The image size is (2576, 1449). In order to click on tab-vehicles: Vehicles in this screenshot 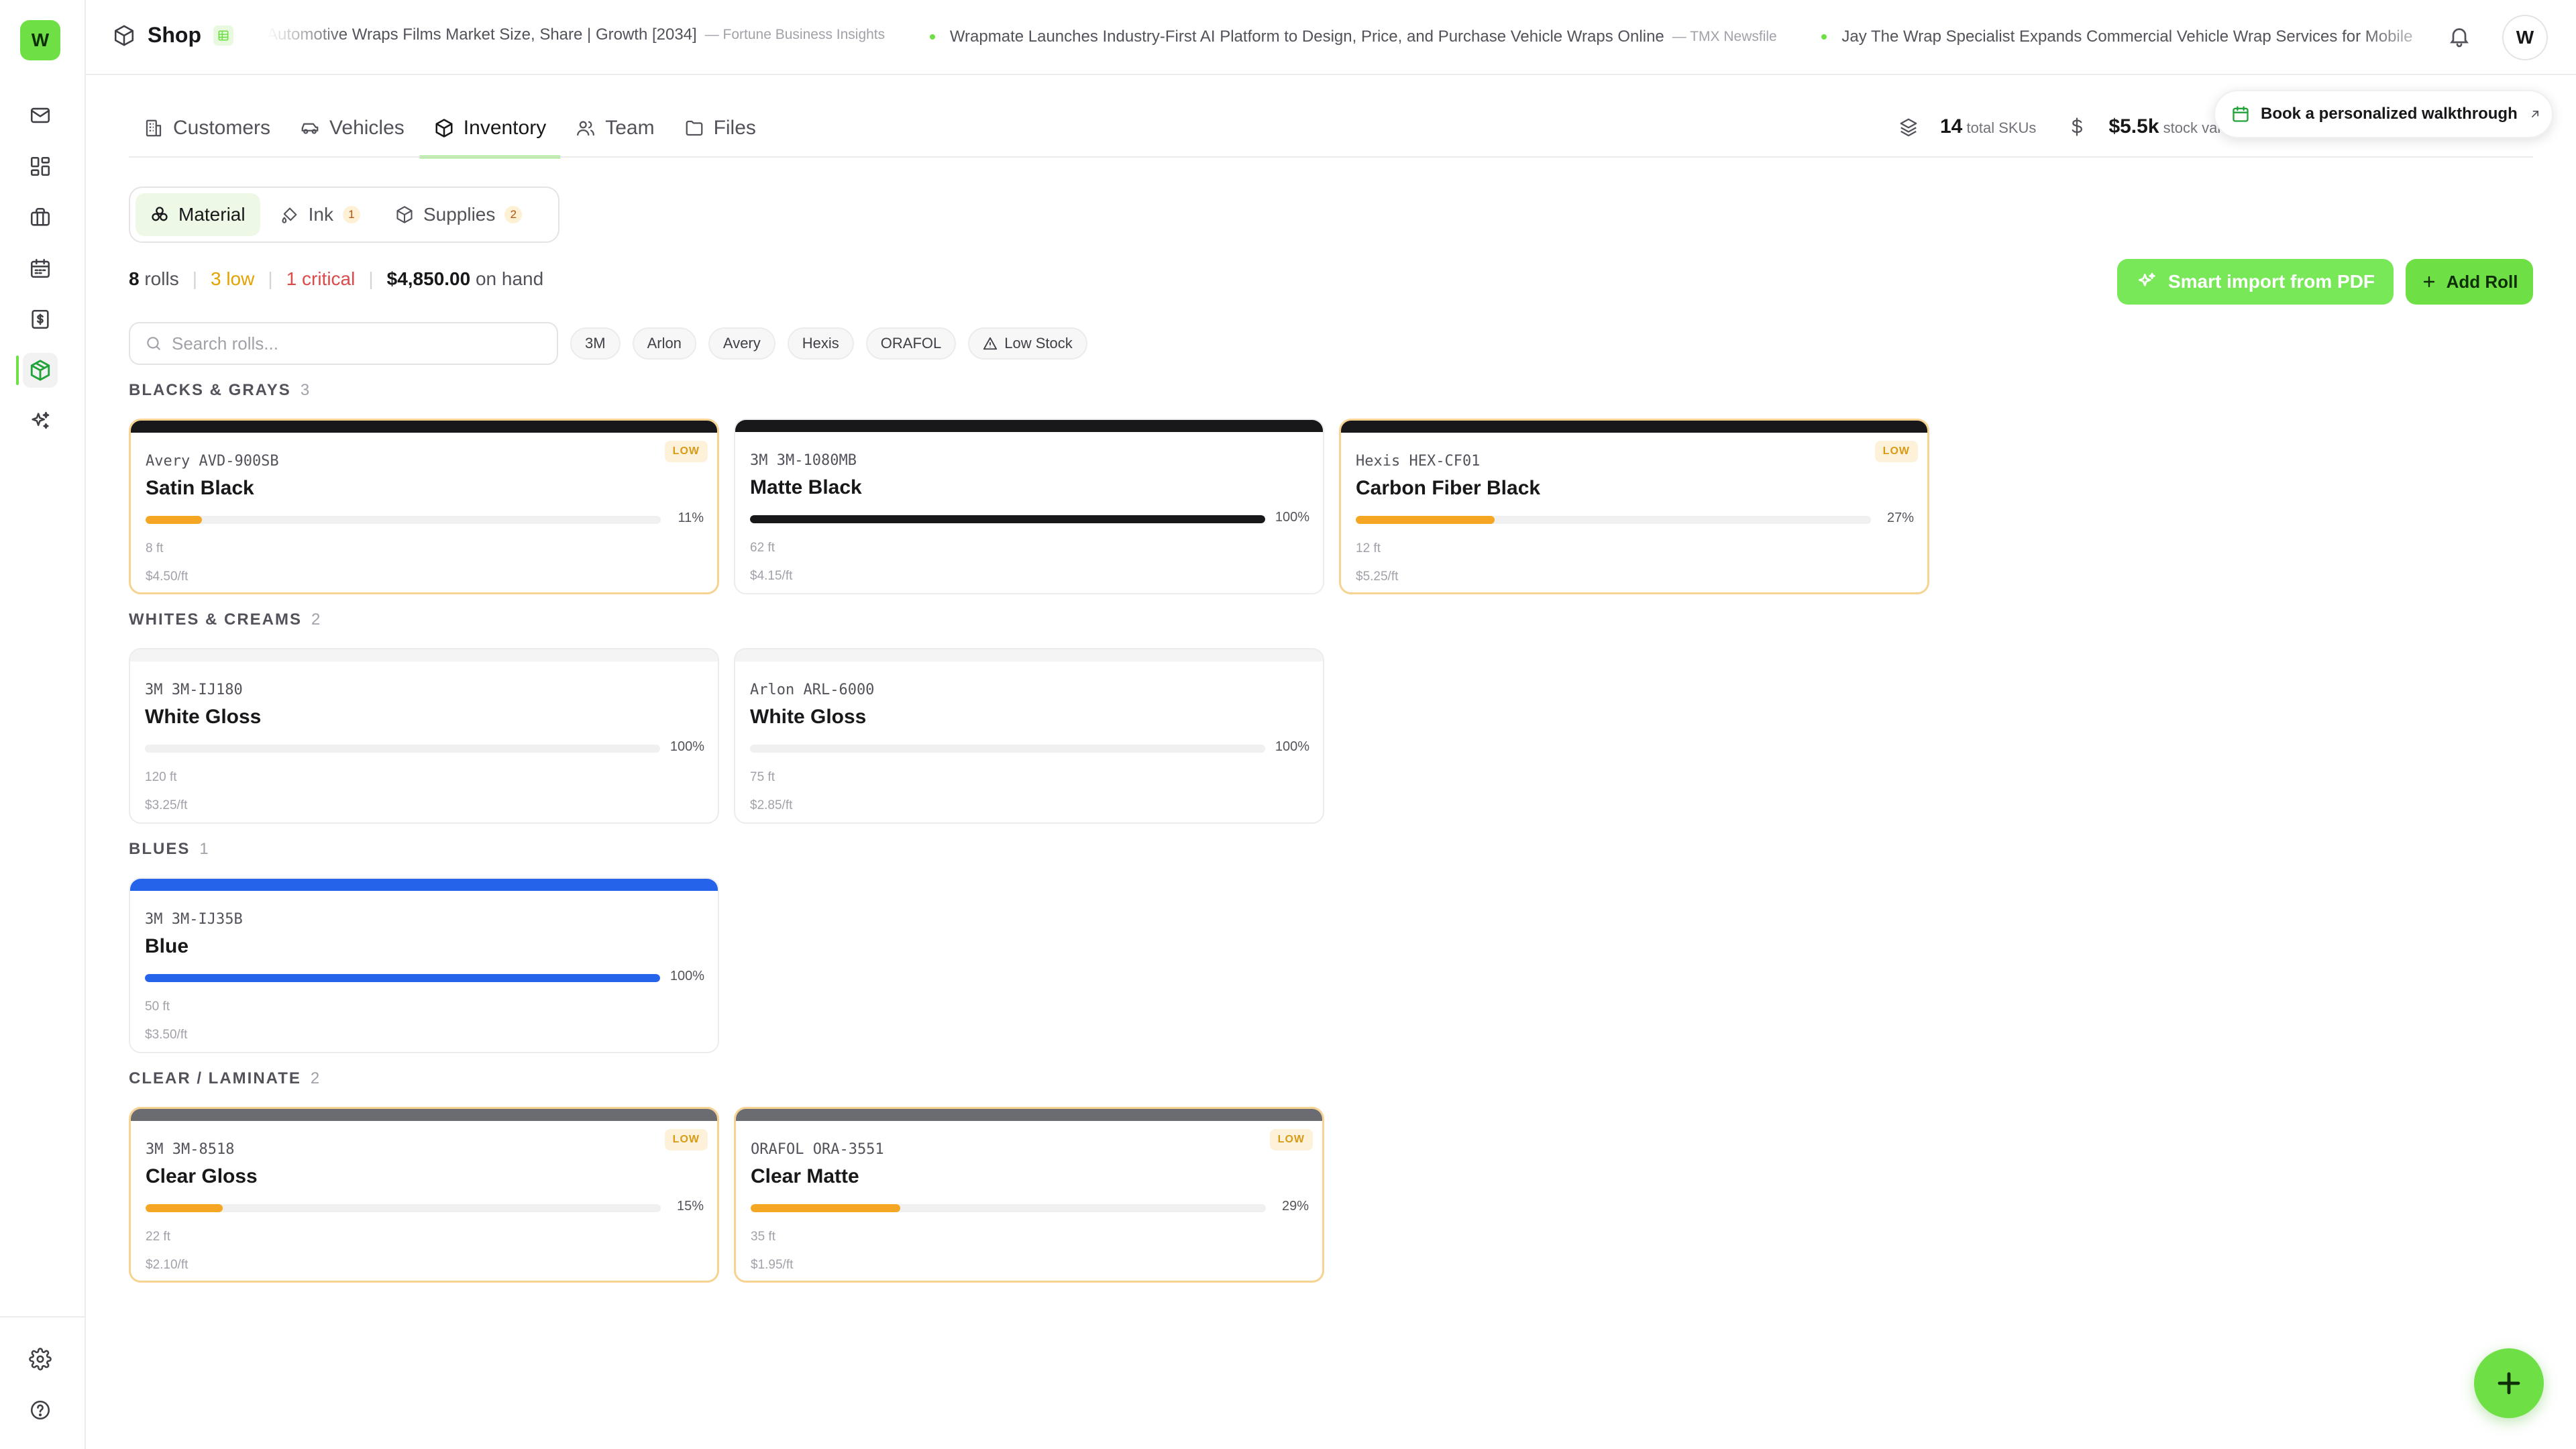, I will do `click(352, 134)`.